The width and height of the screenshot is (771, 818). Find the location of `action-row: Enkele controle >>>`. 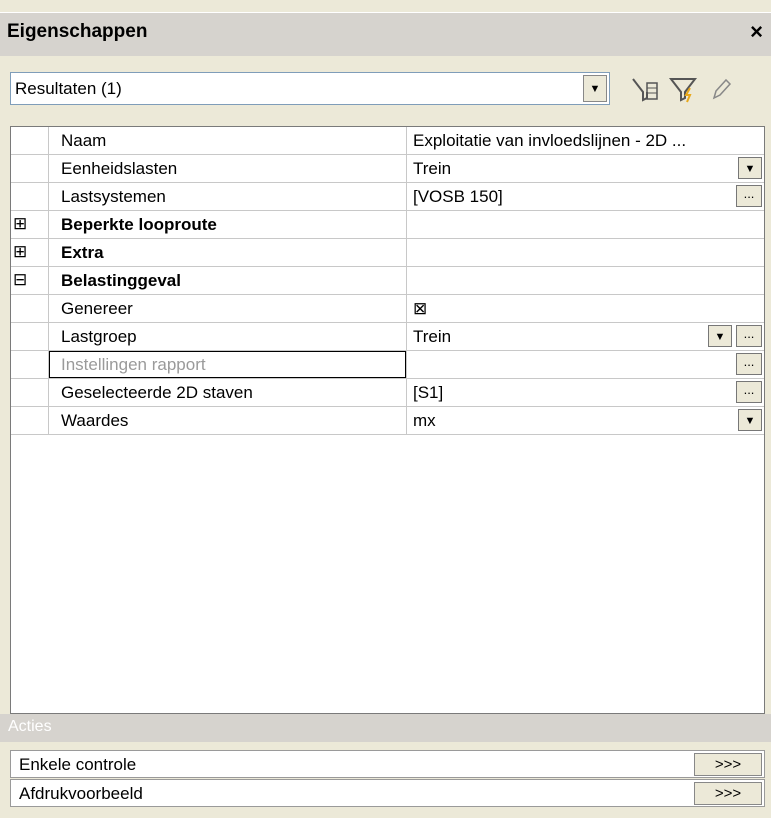

action-row: Enkele controle >>> is located at coordinates (387, 764).